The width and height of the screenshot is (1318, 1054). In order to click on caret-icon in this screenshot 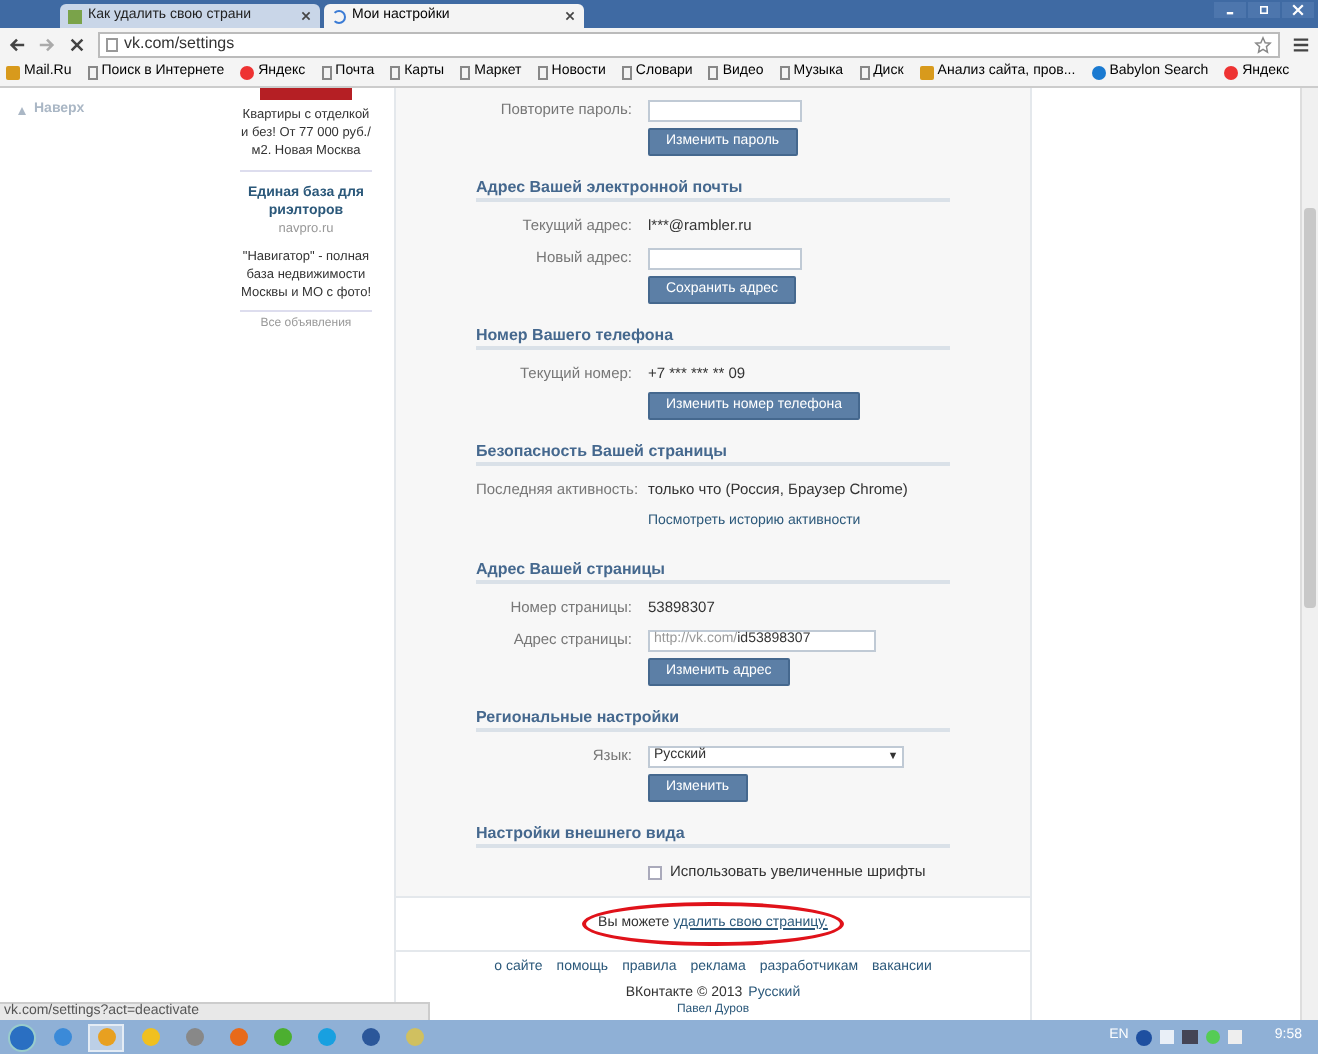, I will do `click(893, 756)`.